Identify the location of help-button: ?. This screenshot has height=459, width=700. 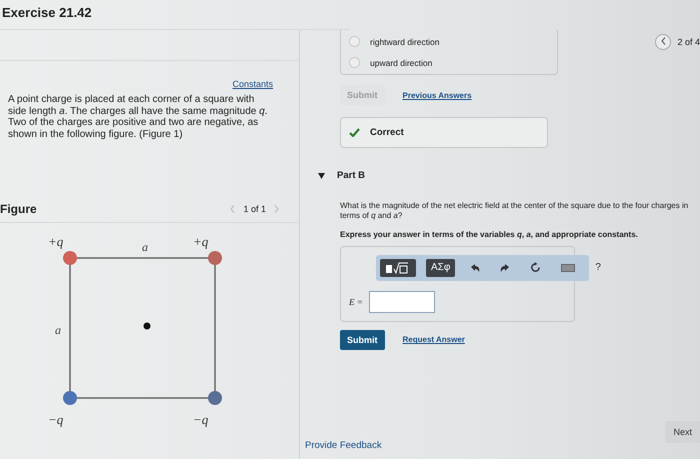
(598, 267).